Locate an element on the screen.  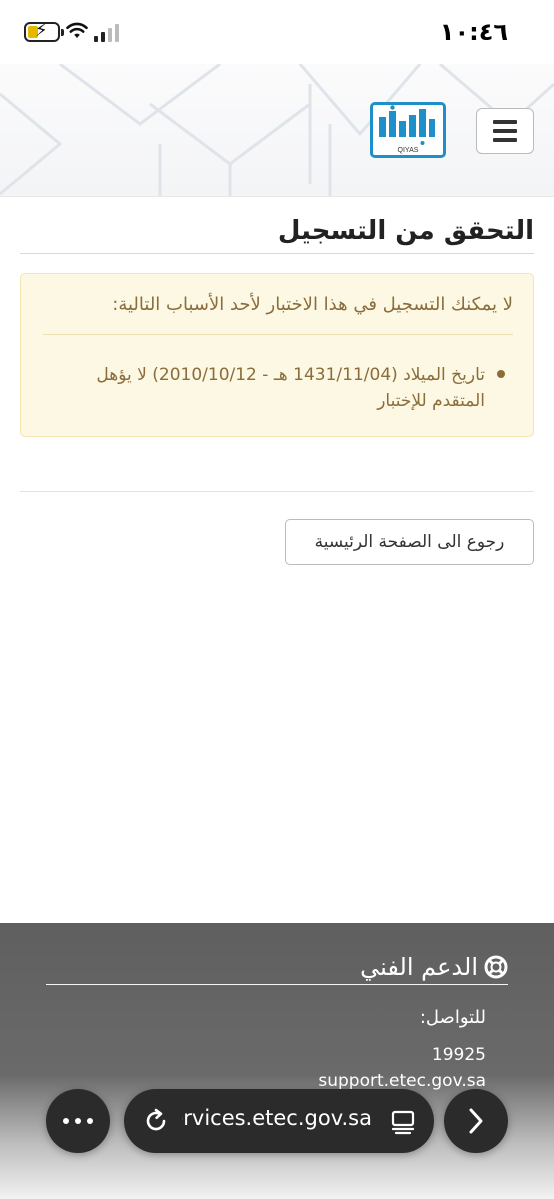
hamburger-icon is located at coordinates (505, 122).